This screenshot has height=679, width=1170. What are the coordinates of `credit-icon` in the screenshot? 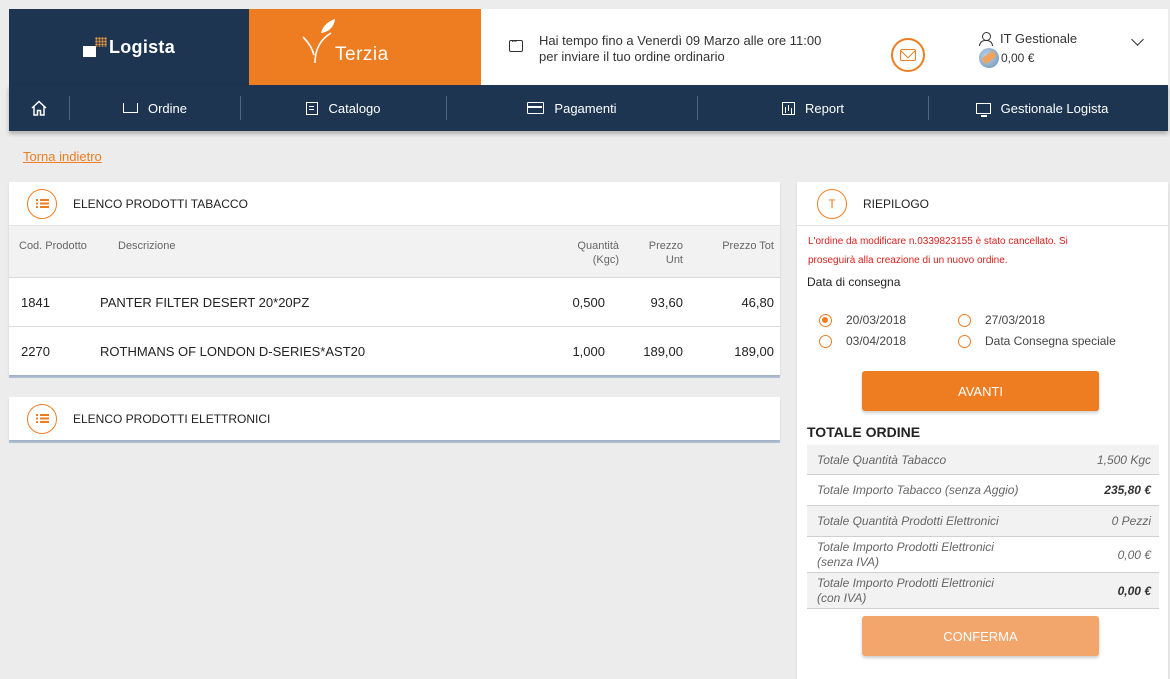 It's located at (989, 58).